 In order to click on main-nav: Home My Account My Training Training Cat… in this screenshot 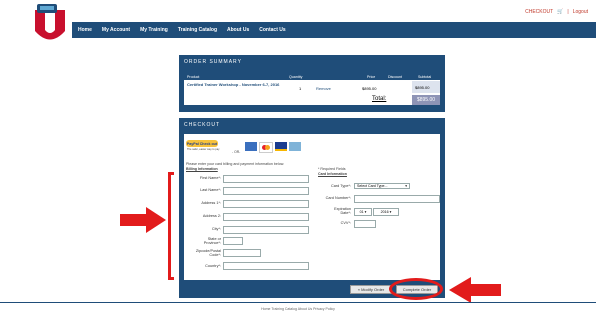, I will do `click(182, 30)`.